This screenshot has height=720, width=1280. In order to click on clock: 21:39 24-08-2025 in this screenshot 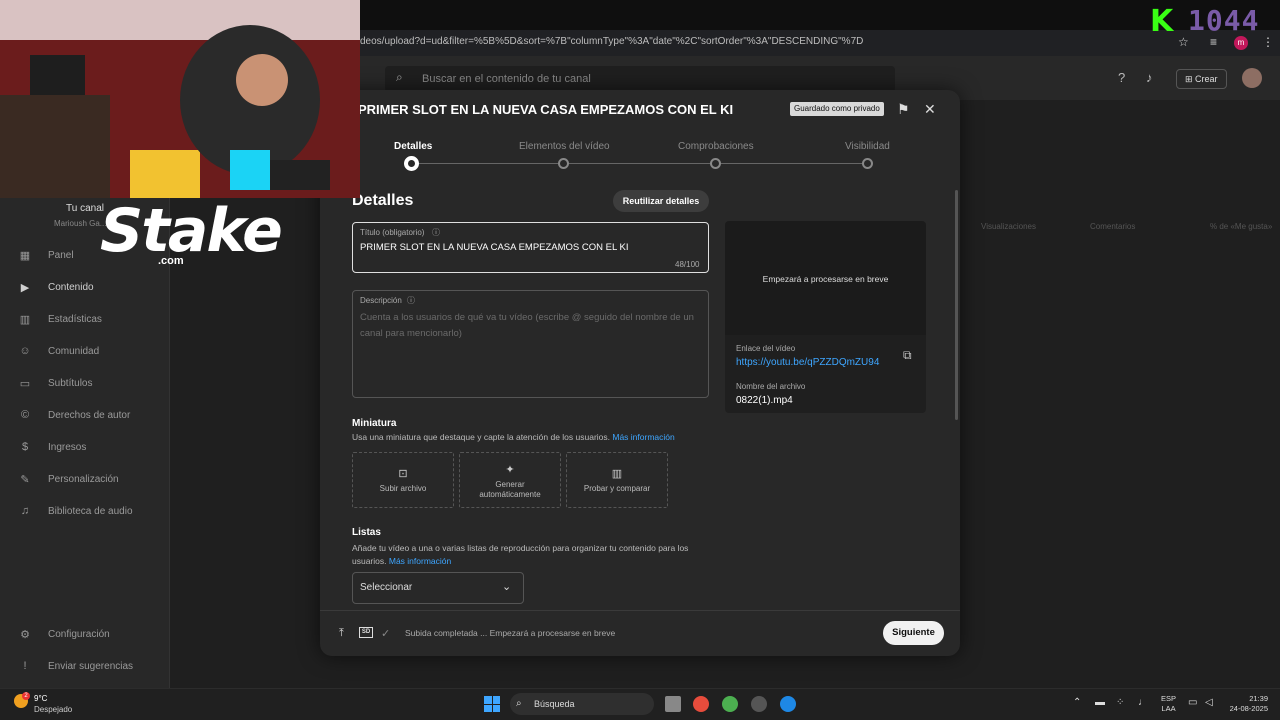, I will do `click(1247, 704)`.